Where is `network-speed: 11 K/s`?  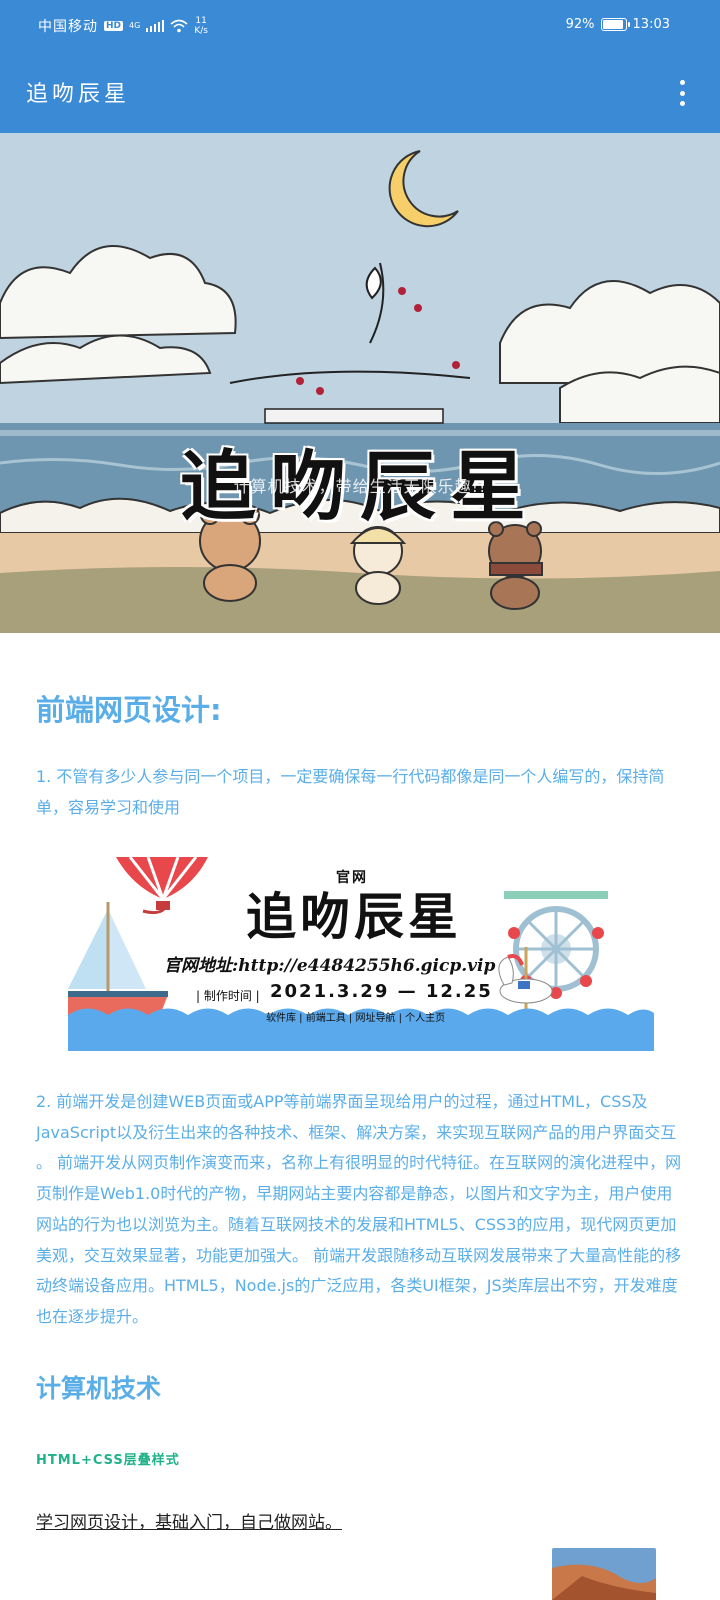
network-speed: 11 K/s is located at coordinates (201, 26).